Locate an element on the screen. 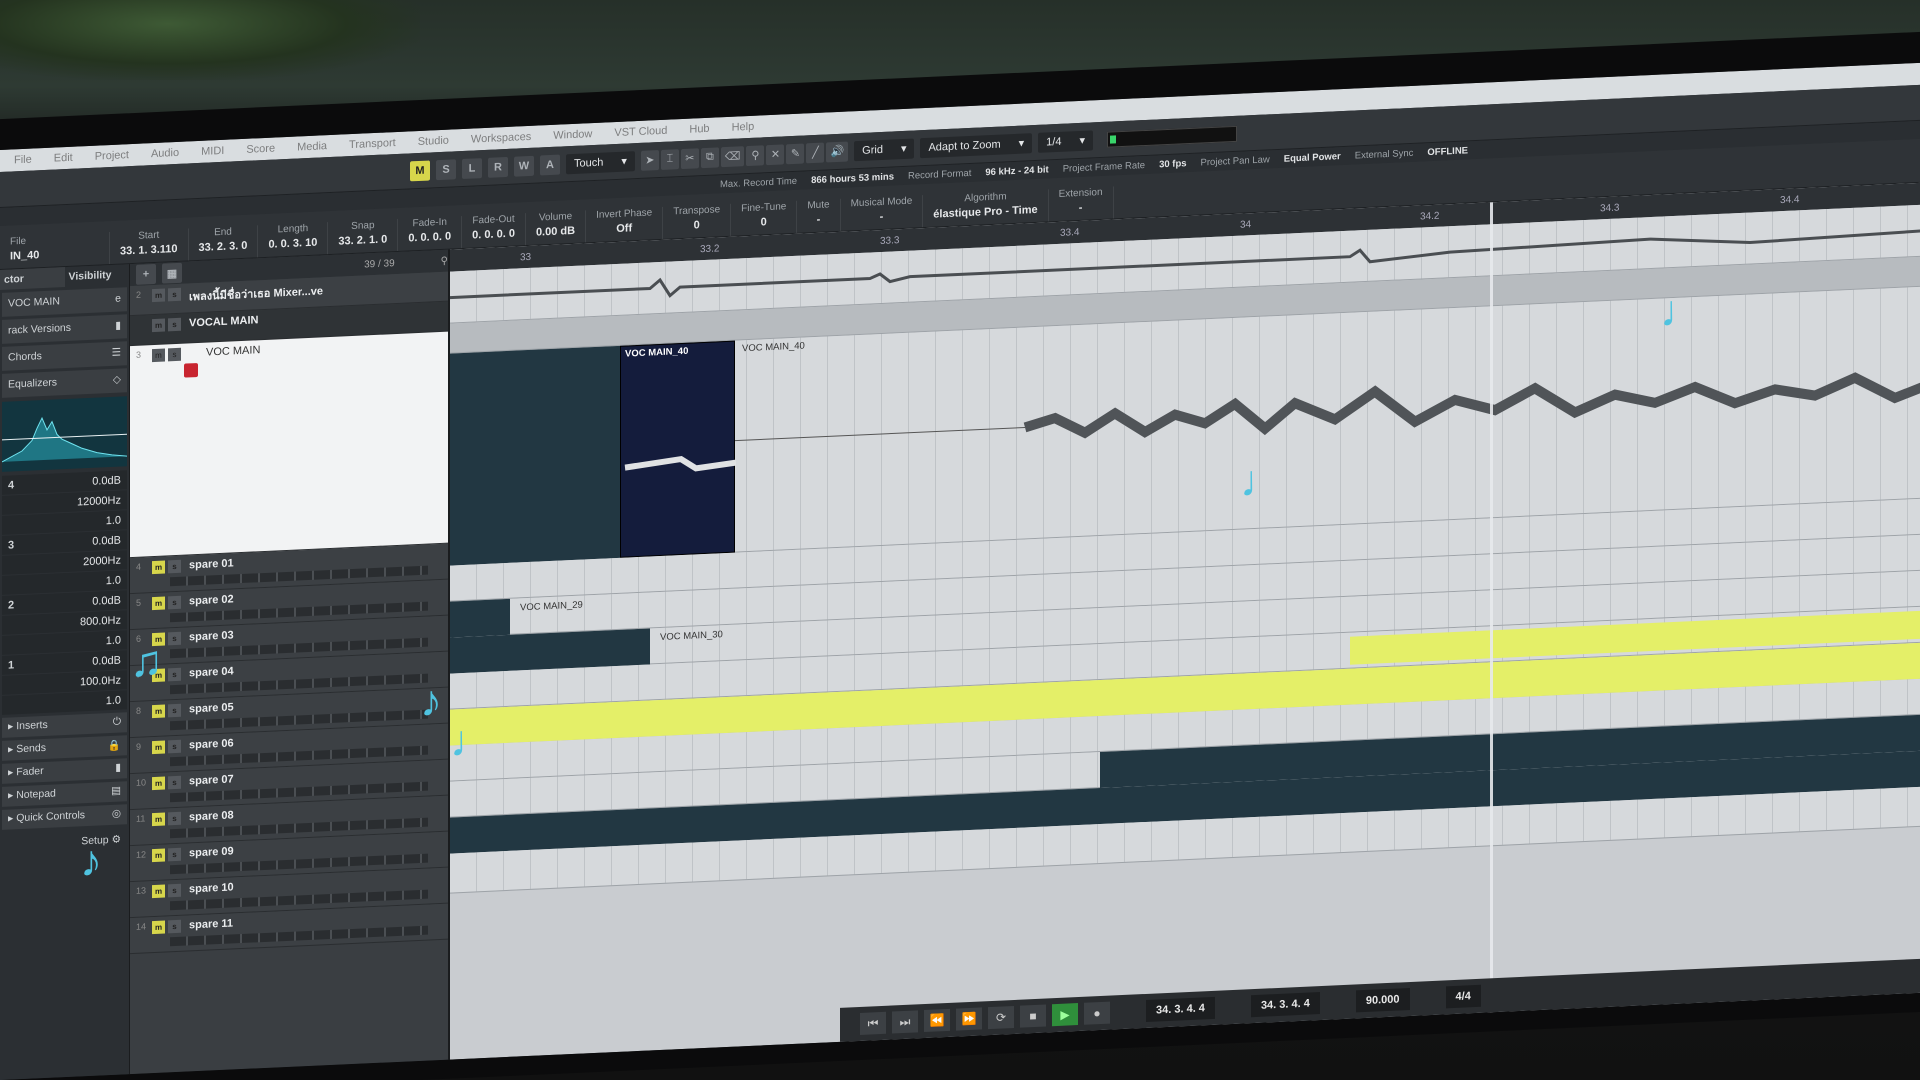  split-tool-icon: ✂ is located at coordinates (689, 158).